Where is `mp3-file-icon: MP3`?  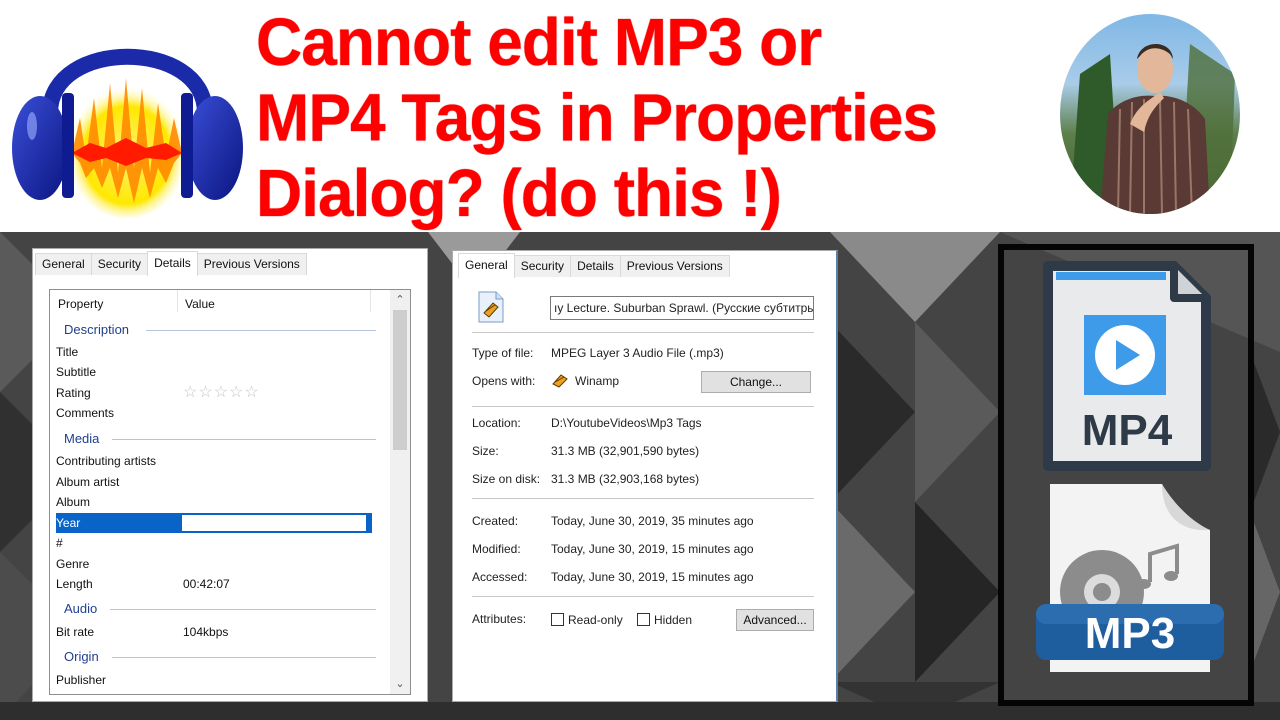
mp3-file-icon: MP3 is located at coordinates (1130, 578).